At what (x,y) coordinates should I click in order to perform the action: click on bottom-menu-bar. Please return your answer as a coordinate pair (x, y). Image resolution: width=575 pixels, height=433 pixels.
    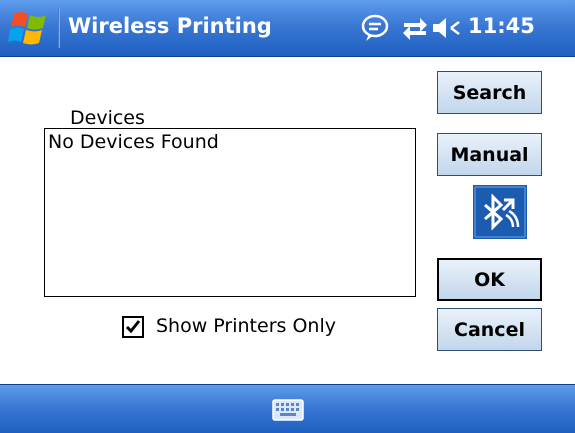
    Looking at the image, I should click on (287, 408).